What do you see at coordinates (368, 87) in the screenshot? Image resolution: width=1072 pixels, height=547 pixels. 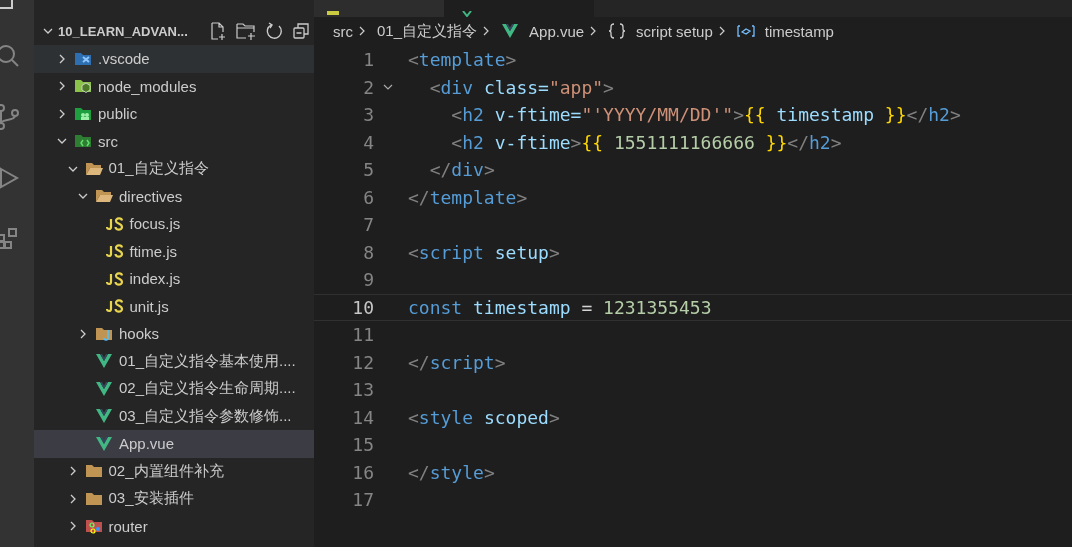 I see `line-number: 2` at bounding box center [368, 87].